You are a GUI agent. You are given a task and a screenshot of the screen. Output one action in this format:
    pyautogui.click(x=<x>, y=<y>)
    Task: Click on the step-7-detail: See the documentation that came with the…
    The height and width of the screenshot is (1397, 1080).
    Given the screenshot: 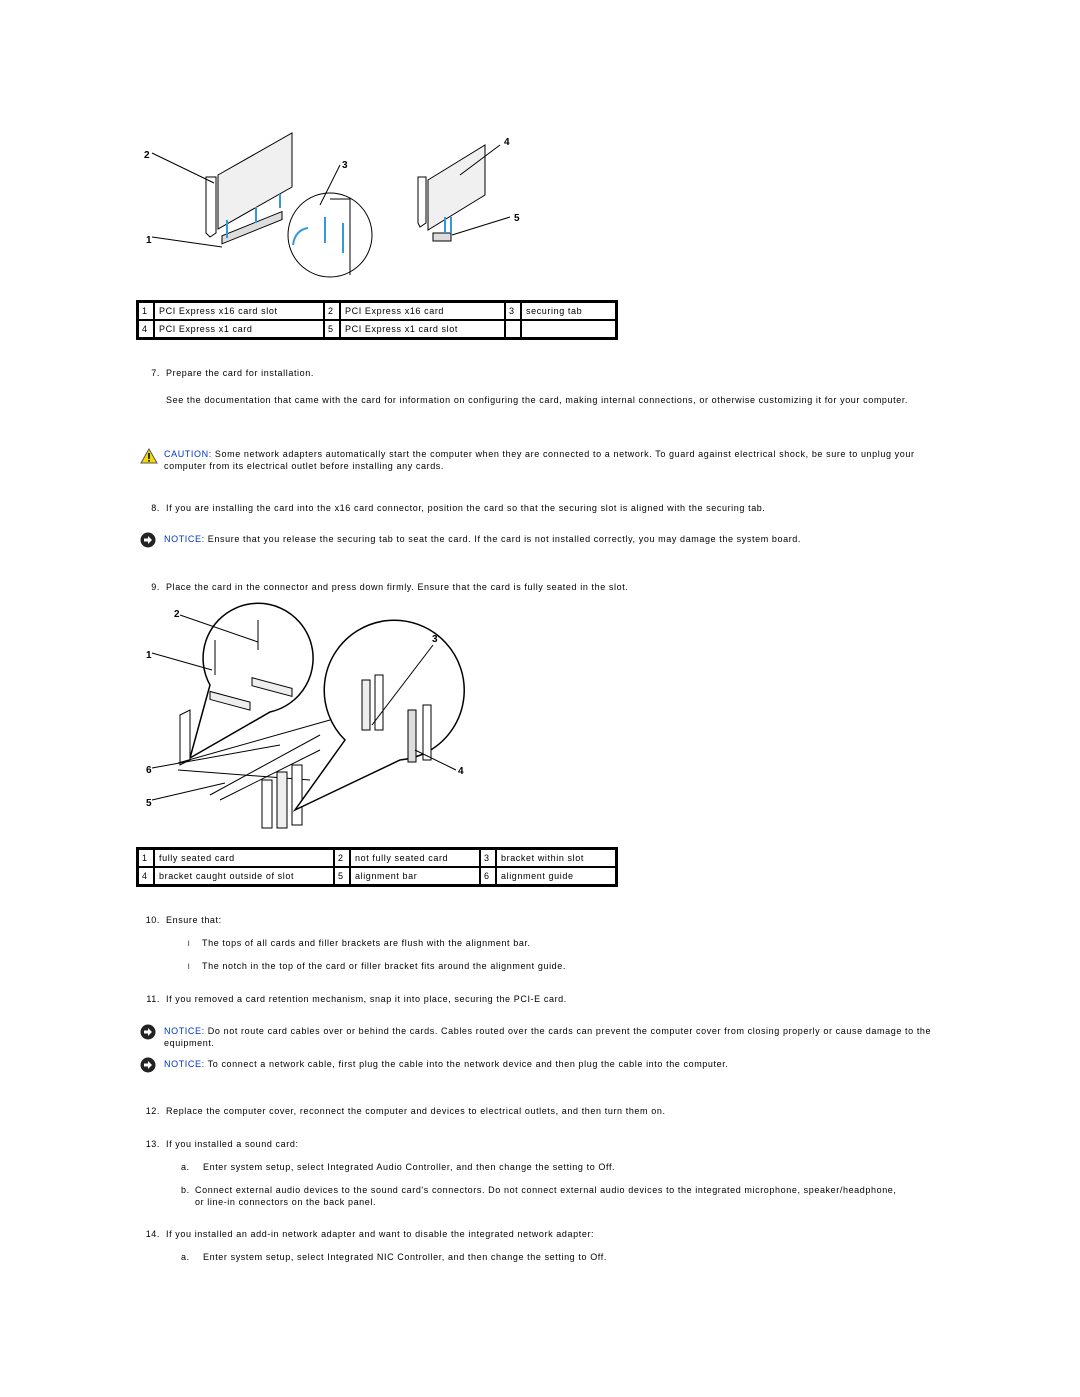 What is the action you would take?
    pyautogui.click(x=537, y=400)
    